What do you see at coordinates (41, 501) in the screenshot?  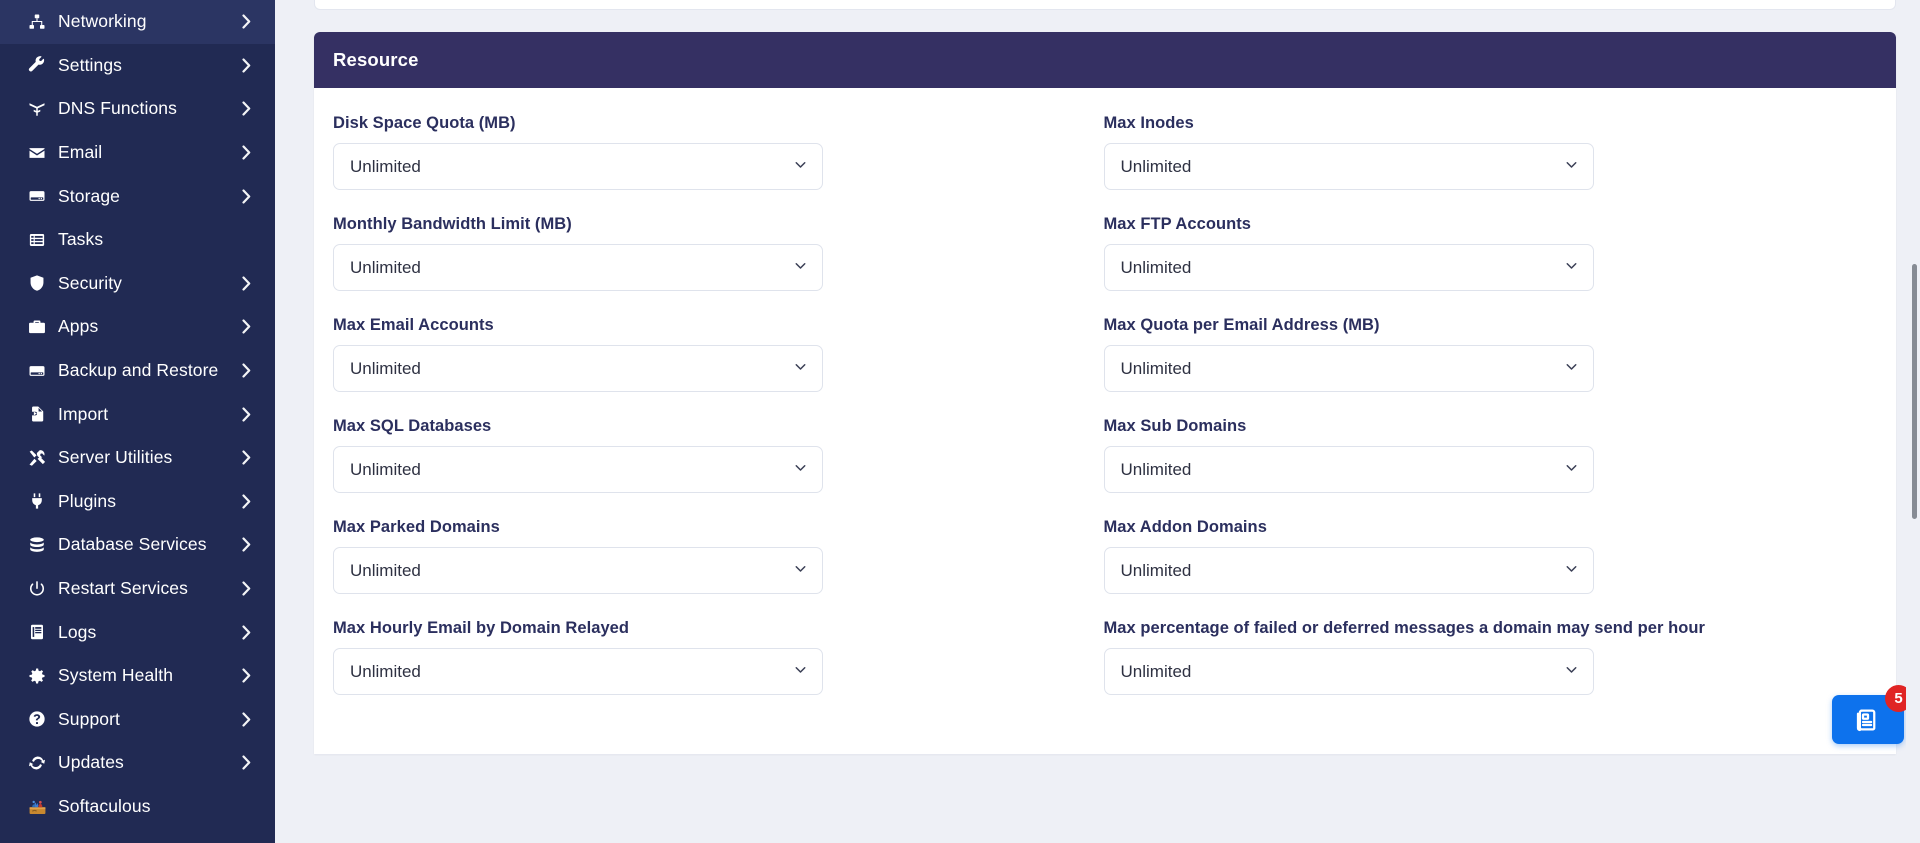 I see `plug-icon` at bounding box center [41, 501].